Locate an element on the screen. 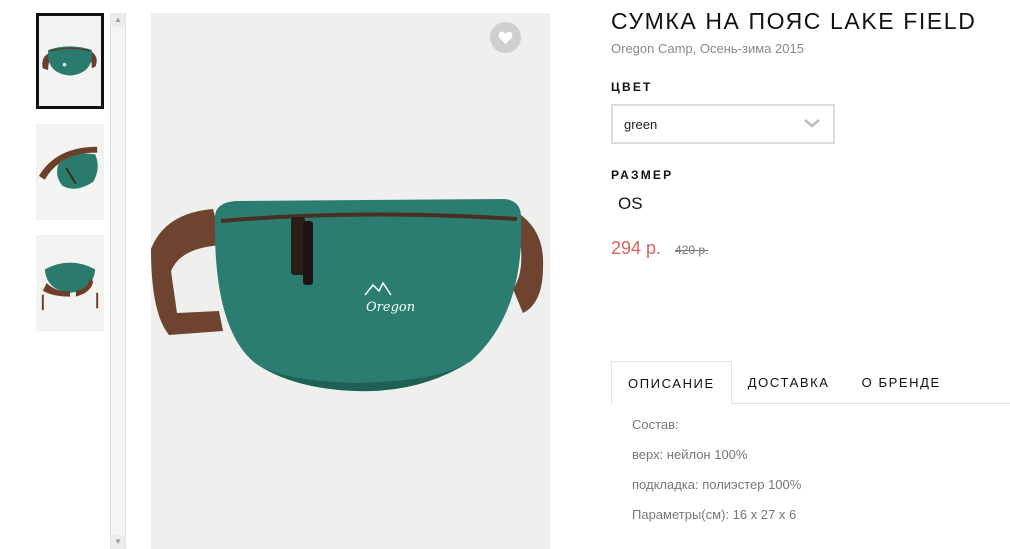  price-block: 294 р. 420 р. is located at coordinates (810, 248).